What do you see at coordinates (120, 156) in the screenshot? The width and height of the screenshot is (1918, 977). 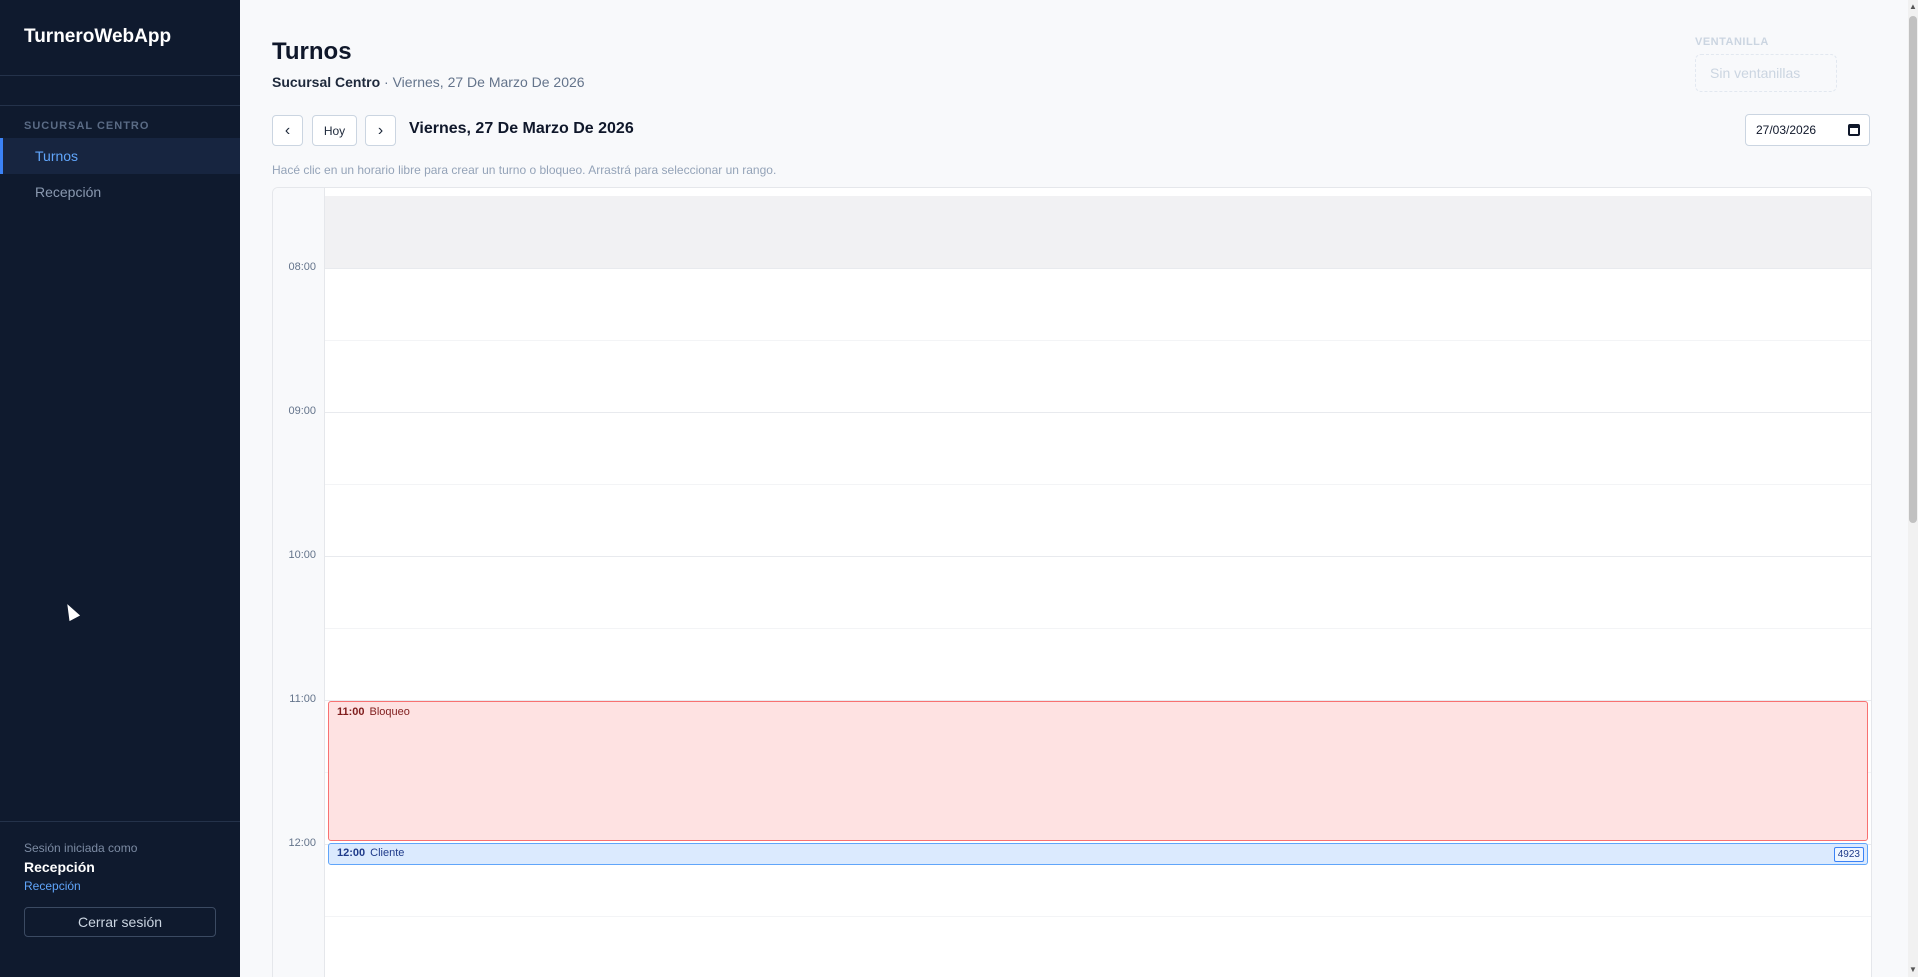 I see `sidebar-item-turnos: Turnos` at bounding box center [120, 156].